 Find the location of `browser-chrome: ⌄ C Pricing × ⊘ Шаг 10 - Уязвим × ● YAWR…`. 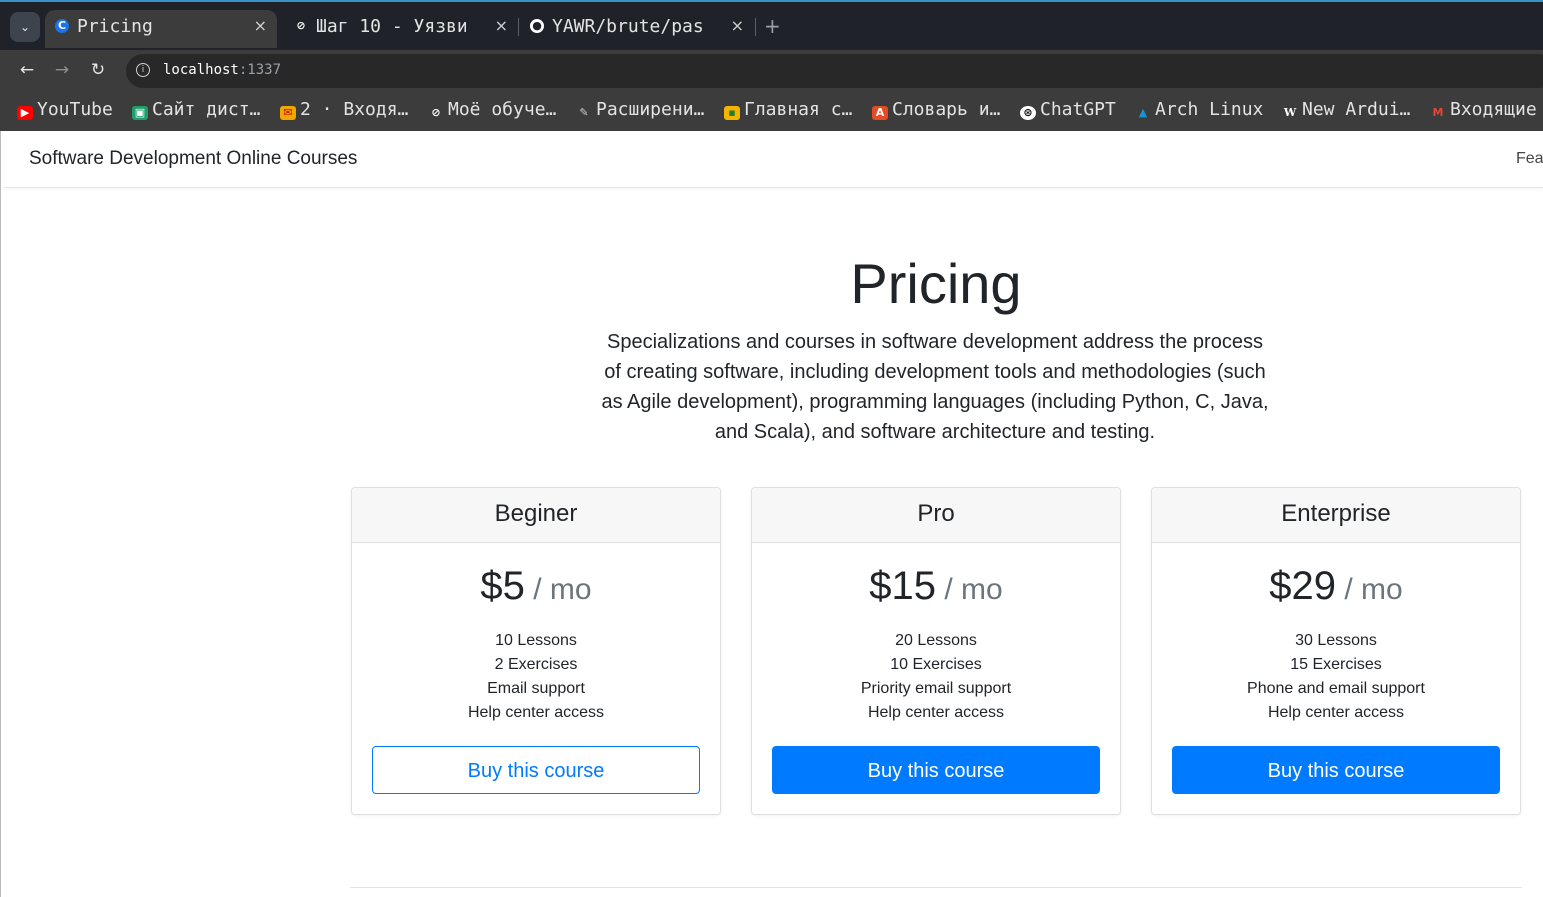

browser-chrome: ⌄ C Pricing × ⊘ Шаг 10 - Уязвим × ● YAWR… is located at coordinates (771, 65).